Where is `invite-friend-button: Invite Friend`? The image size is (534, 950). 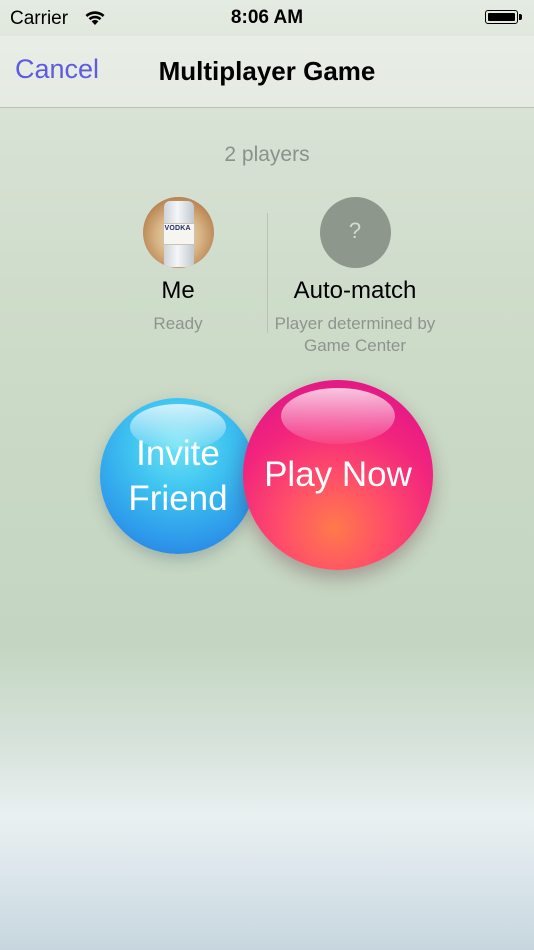 invite-friend-button: Invite Friend is located at coordinates (178, 476).